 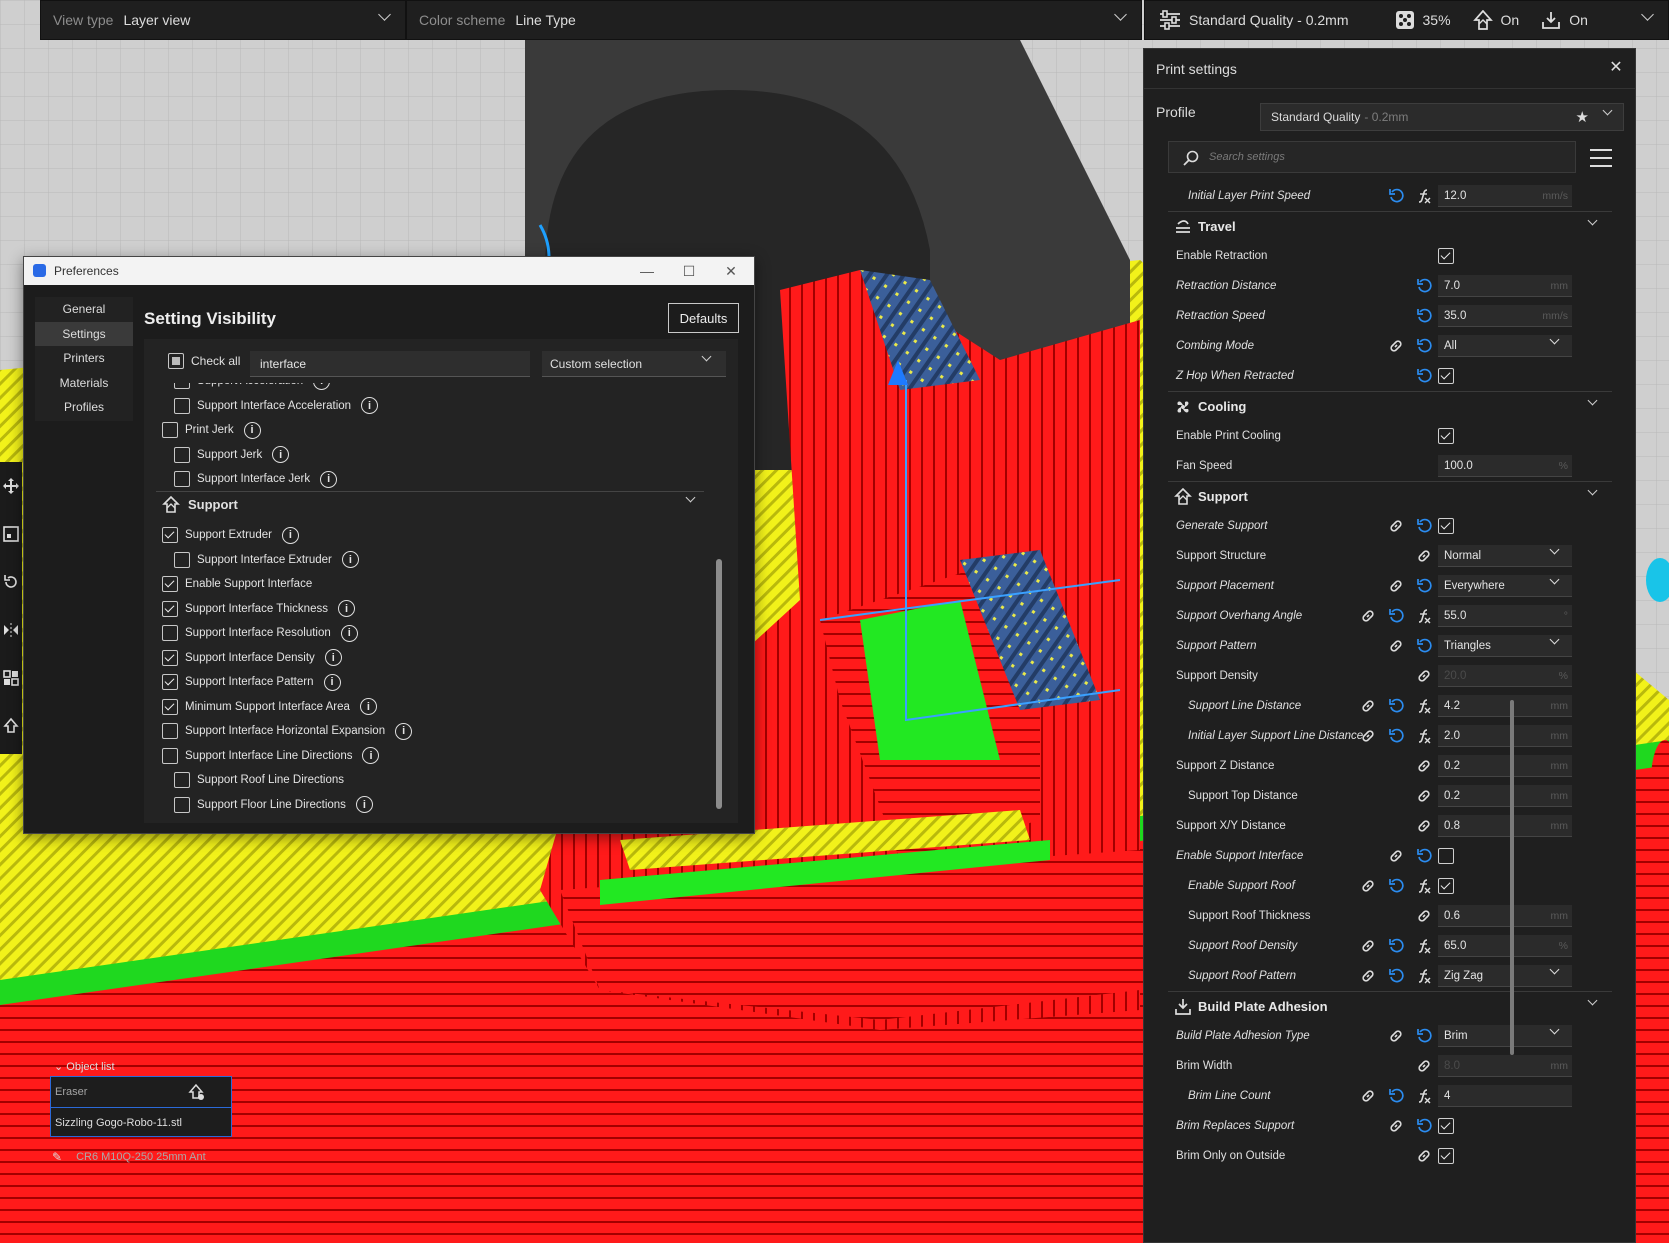 What do you see at coordinates (269, 707) in the screenshot?
I see `visibility-item: Minimum Support Interface Area i` at bounding box center [269, 707].